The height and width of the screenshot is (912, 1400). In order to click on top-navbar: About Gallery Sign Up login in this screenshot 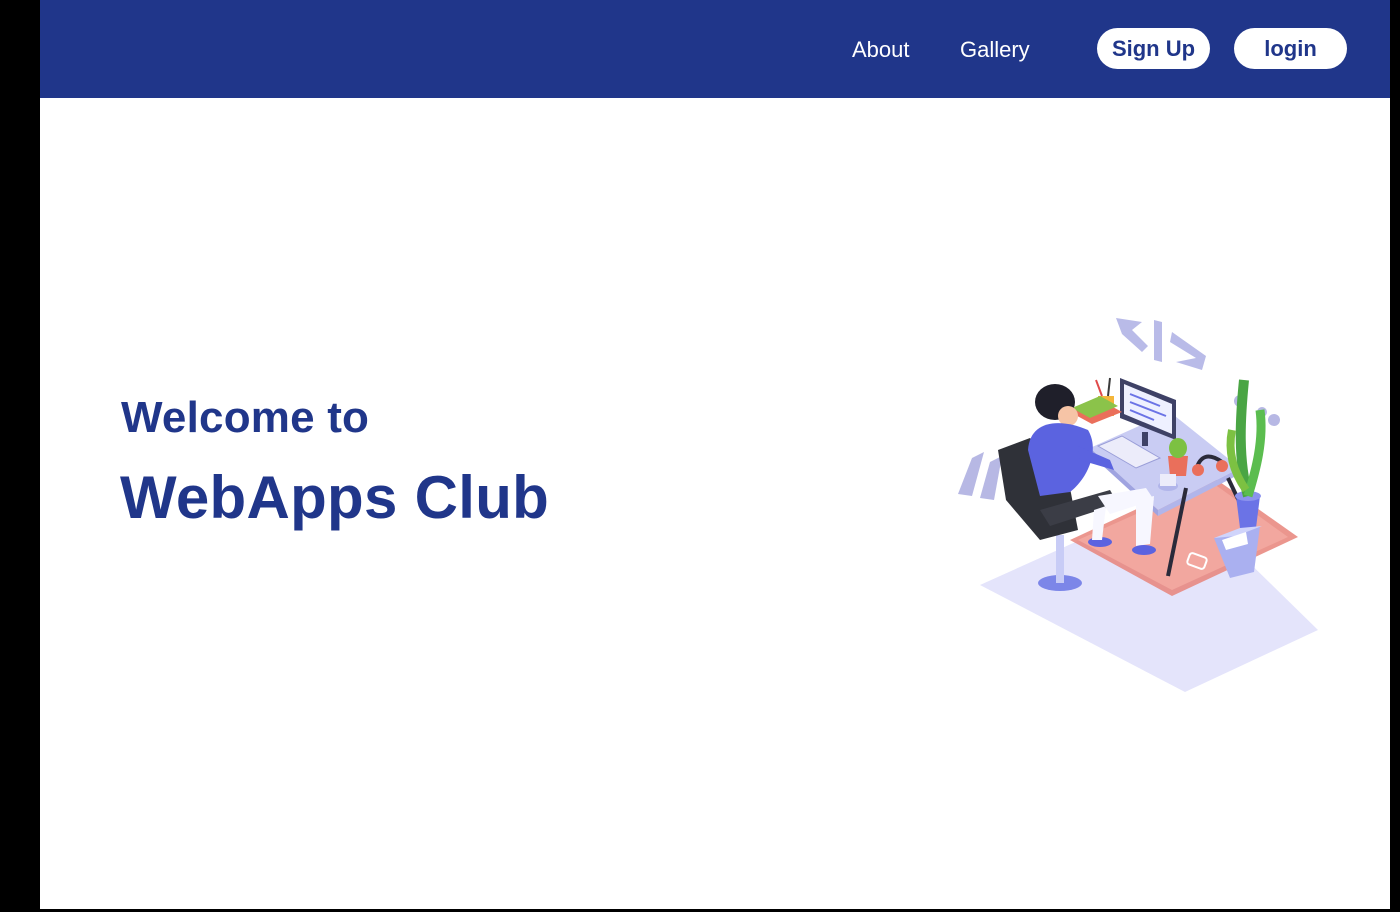, I will do `click(715, 49)`.